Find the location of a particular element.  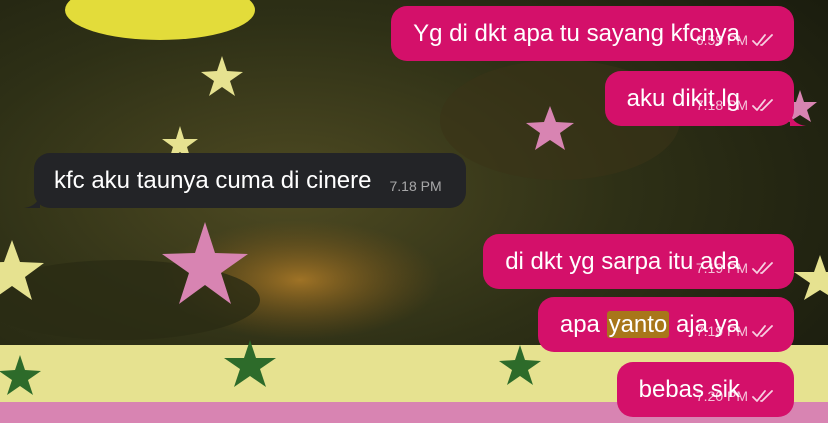

message-text: Yg di dkt apa tu sayang kfcnya is located at coordinates (576, 33).